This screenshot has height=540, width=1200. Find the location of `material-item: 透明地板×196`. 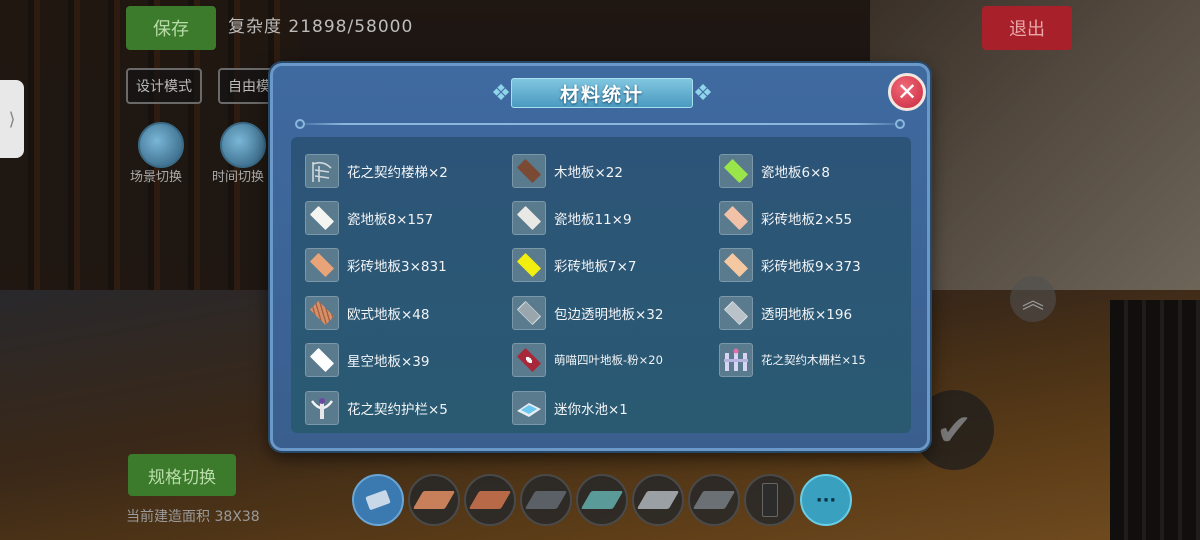

material-item: 透明地板×196 is located at coordinates (817, 312).